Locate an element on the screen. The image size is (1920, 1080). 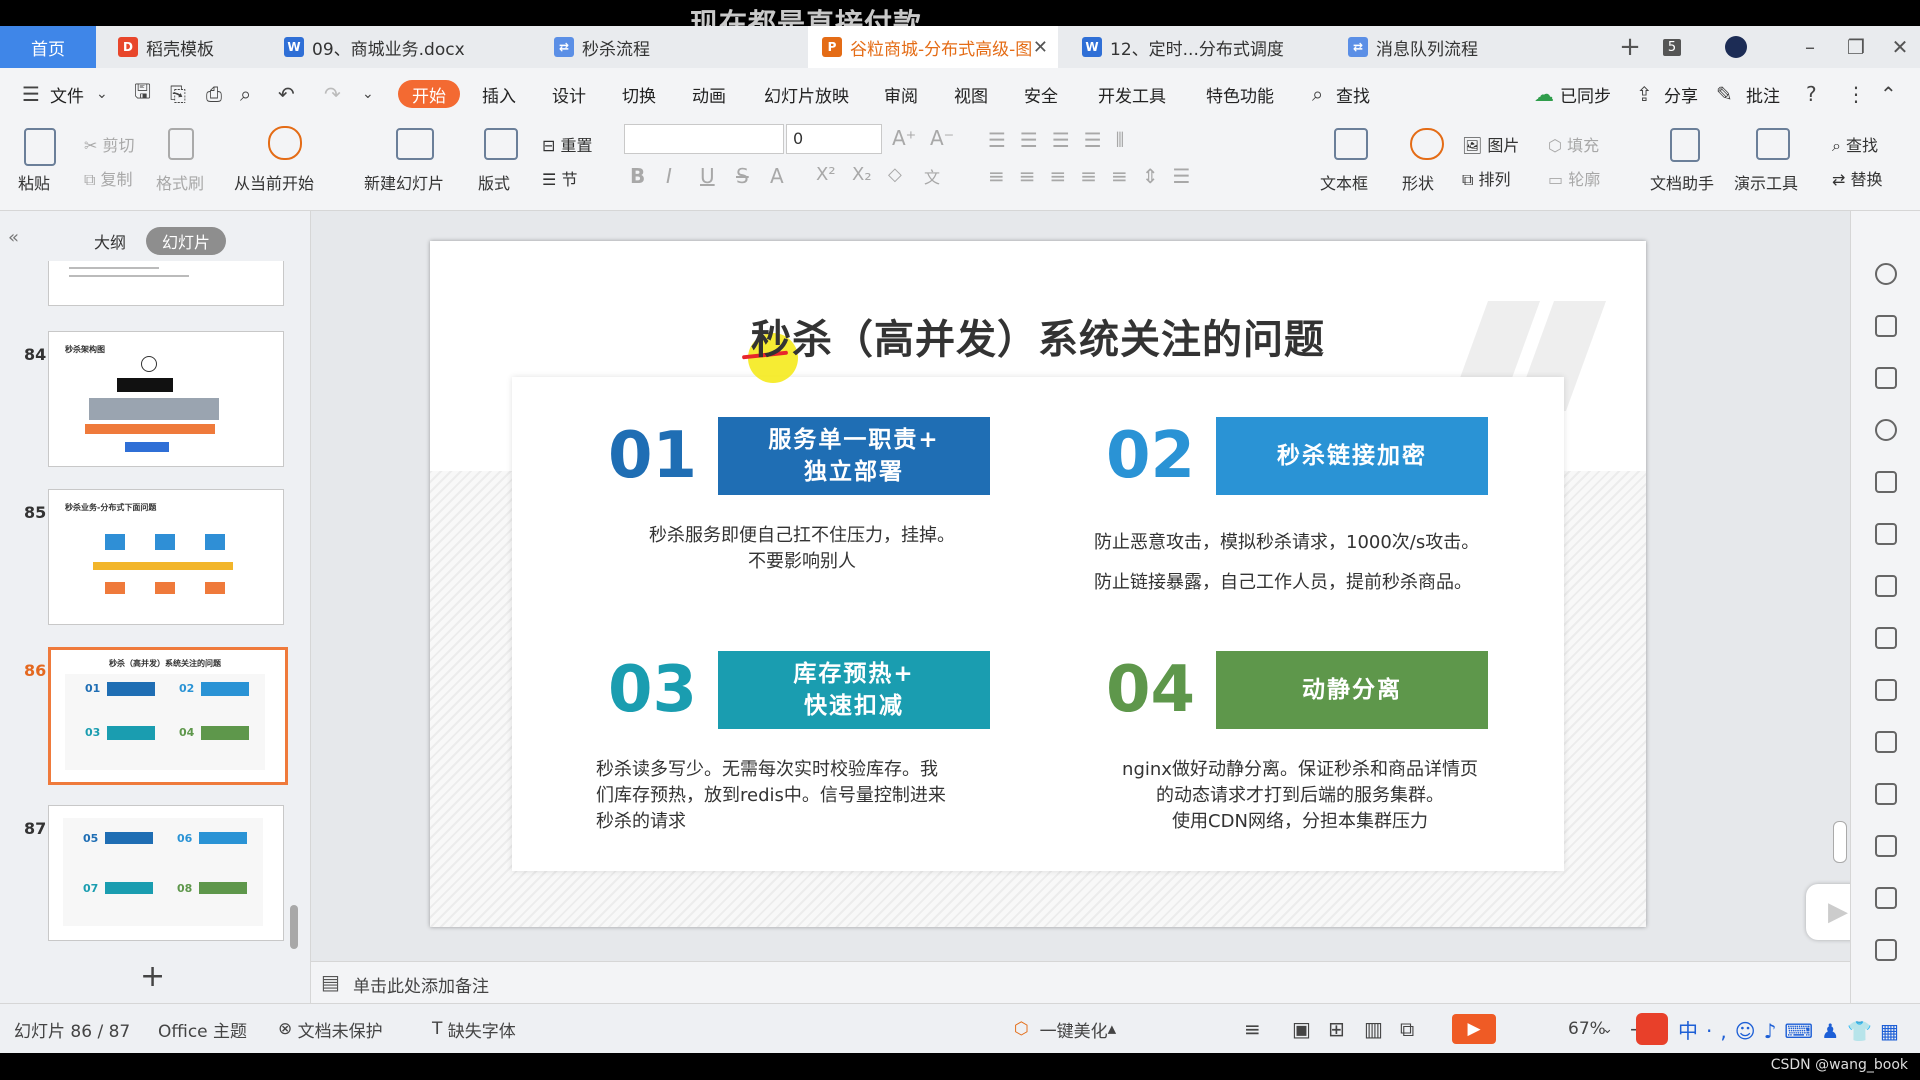
help-icon: ? is located at coordinates (1811, 94).